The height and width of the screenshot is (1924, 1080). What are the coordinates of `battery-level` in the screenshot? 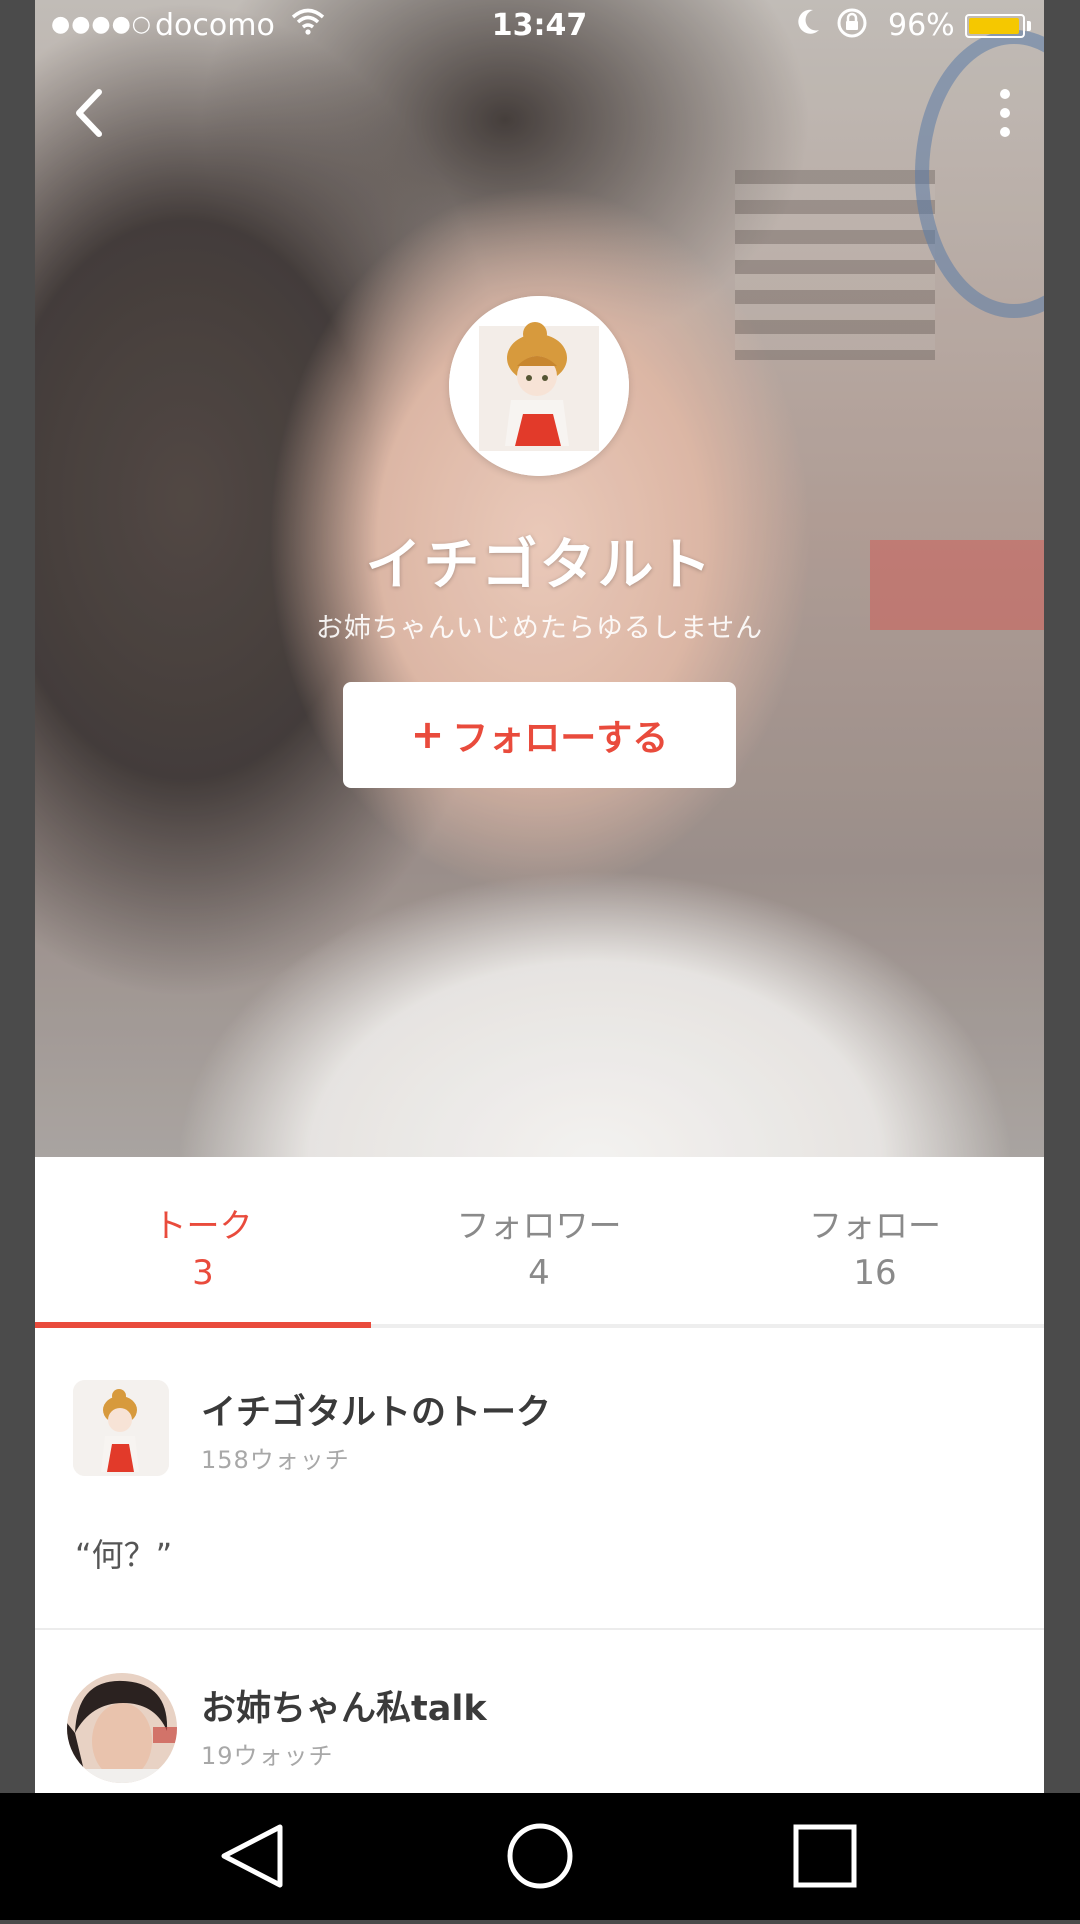 It's located at (994, 26).